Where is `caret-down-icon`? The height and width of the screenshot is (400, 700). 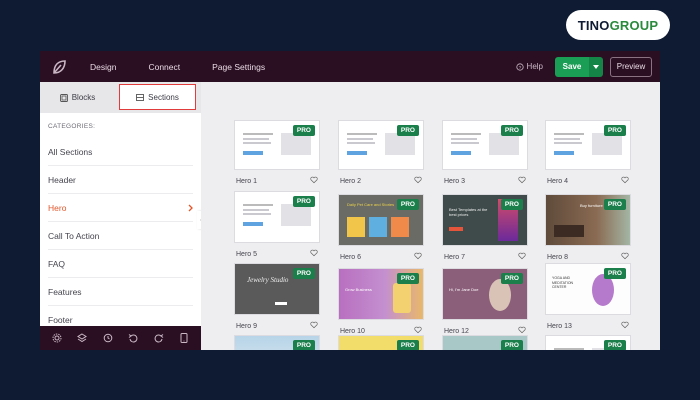
caret-down-icon is located at coordinates (596, 66).